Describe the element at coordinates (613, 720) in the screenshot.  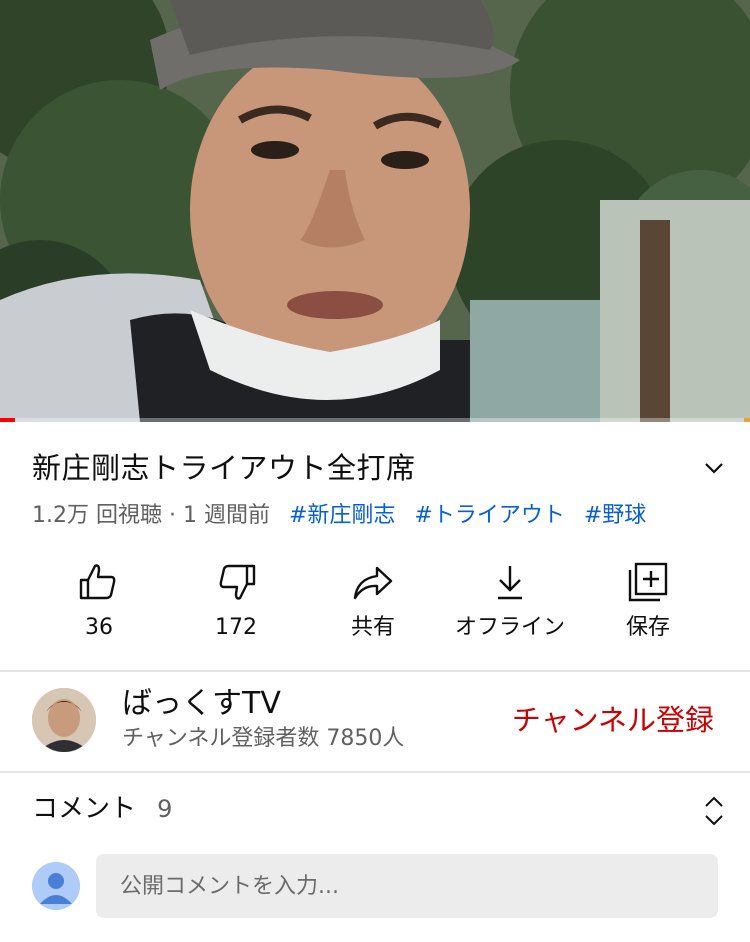
I see `subscribe-button: チャンネル登録` at that location.